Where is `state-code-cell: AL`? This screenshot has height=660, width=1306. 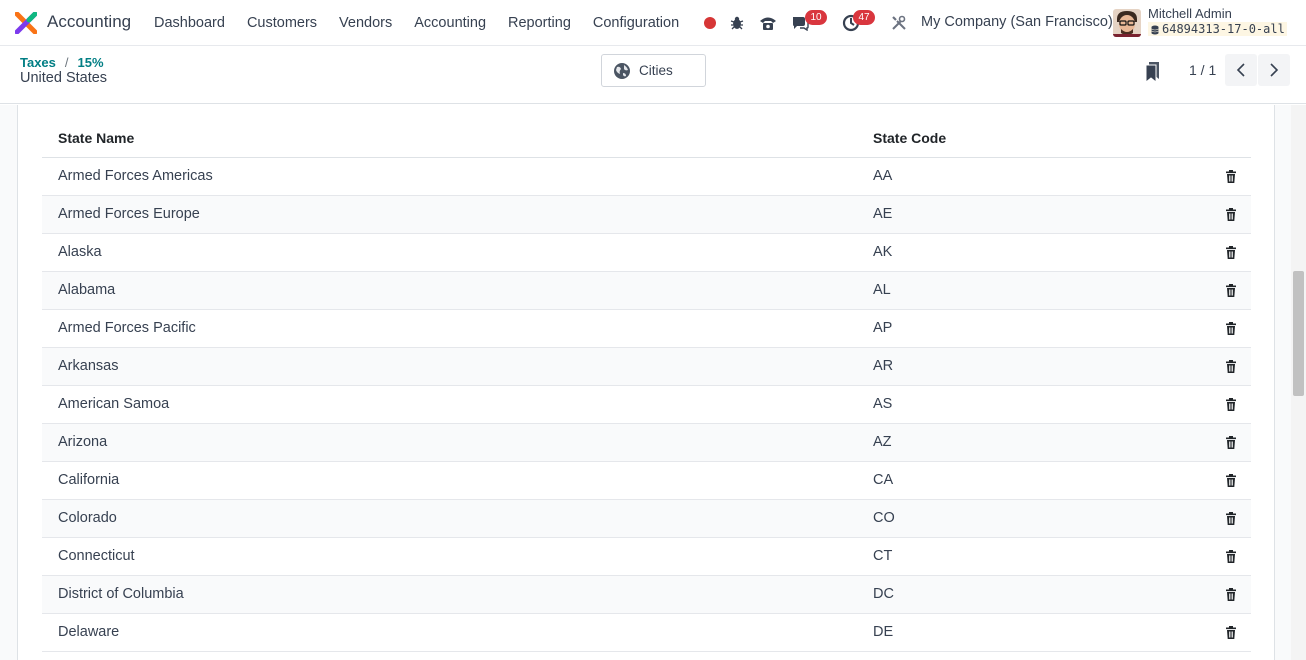 state-code-cell: AL is located at coordinates (1034, 290).